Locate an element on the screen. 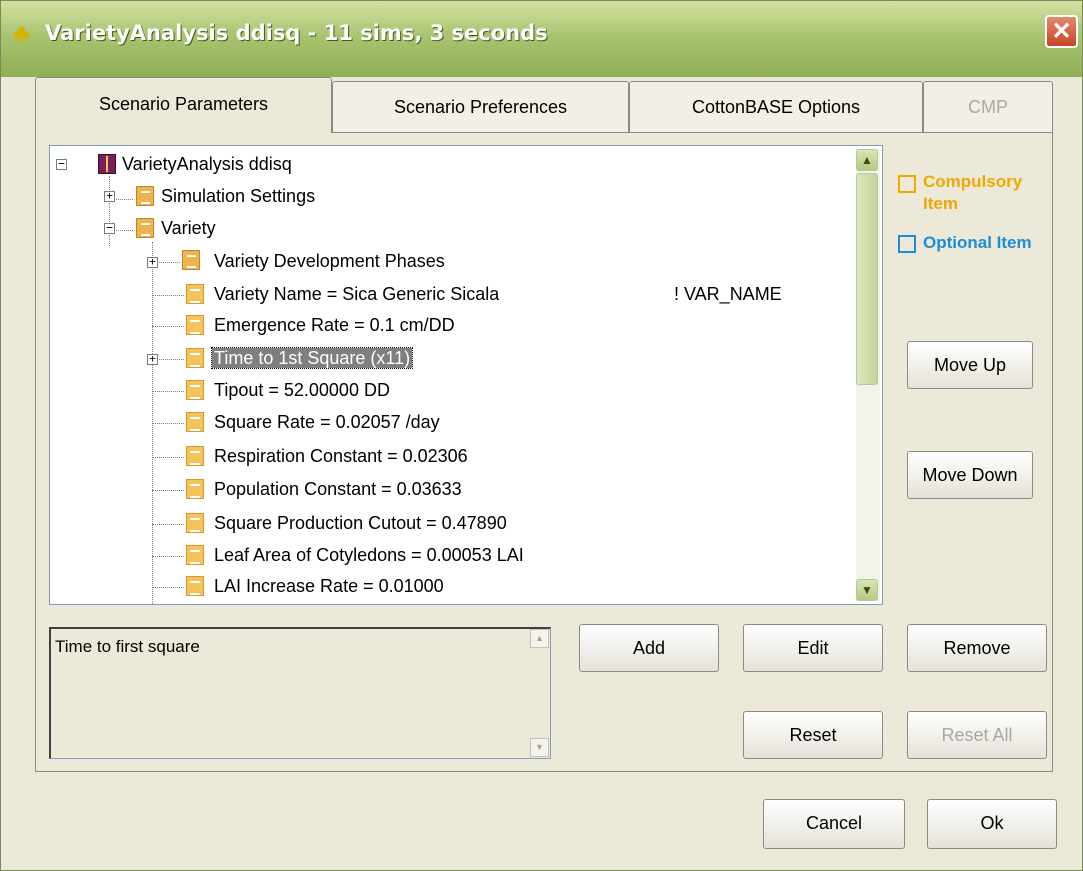  add-button: Add is located at coordinates (649, 648).